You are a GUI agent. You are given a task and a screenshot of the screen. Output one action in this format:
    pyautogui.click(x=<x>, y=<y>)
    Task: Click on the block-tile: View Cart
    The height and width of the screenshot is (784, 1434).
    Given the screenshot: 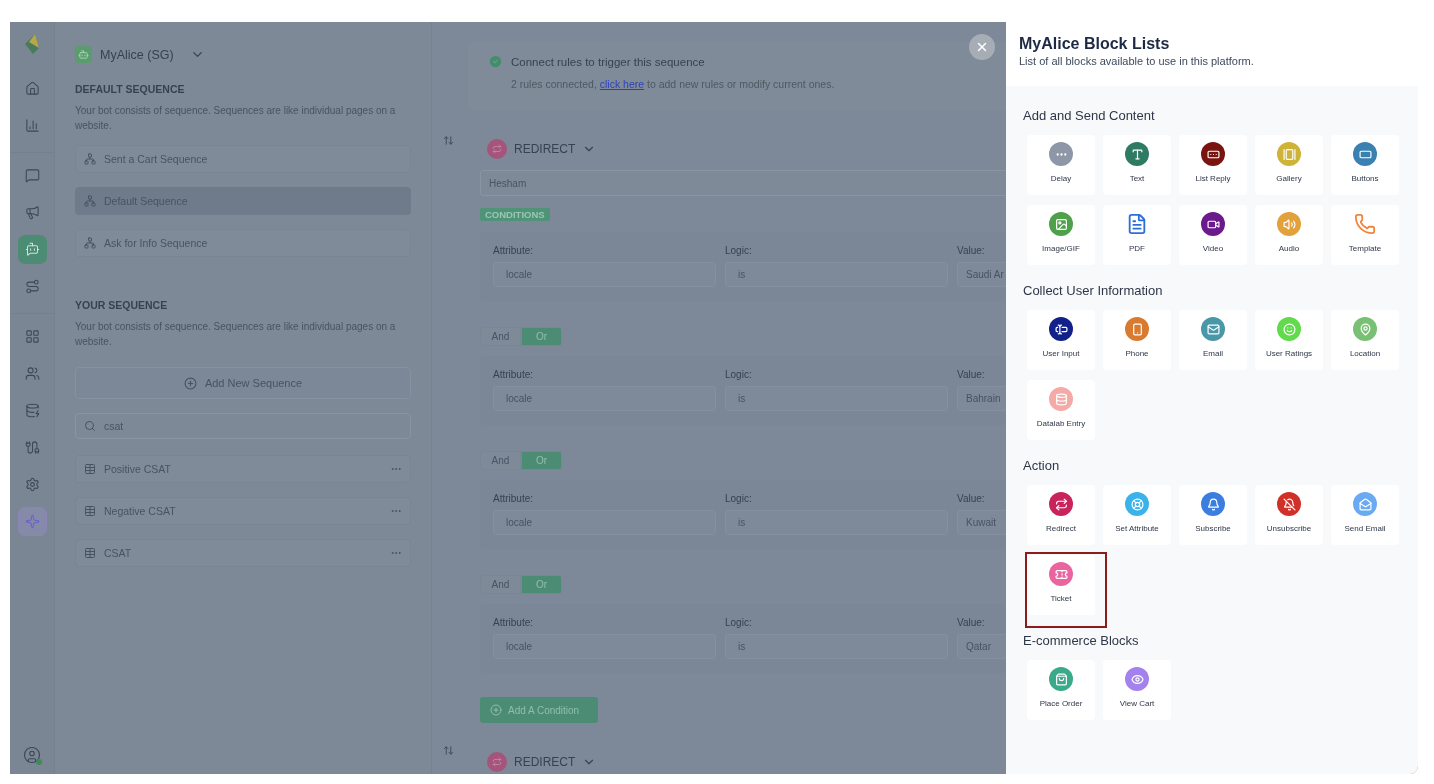 What is the action you would take?
    pyautogui.click(x=1137, y=690)
    